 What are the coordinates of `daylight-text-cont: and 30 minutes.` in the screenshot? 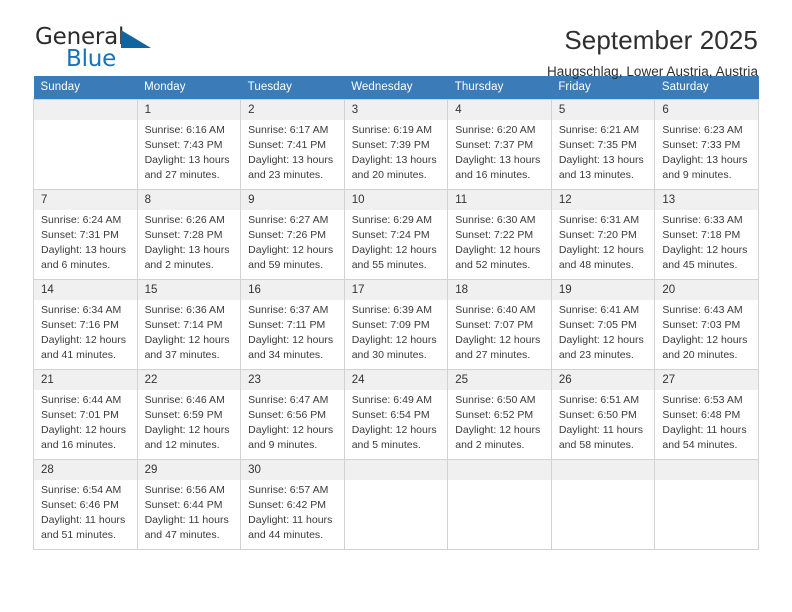 It's located at (389, 355).